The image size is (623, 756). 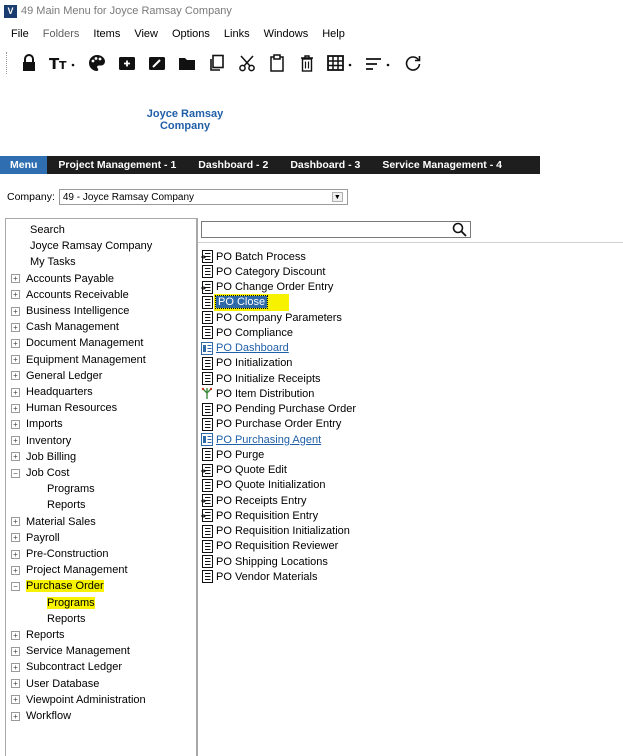 What do you see at coordinates (232, 454) in the screenshot?
I see `form-item-po-purge: PO Purge` at bounding box center [232, 454].